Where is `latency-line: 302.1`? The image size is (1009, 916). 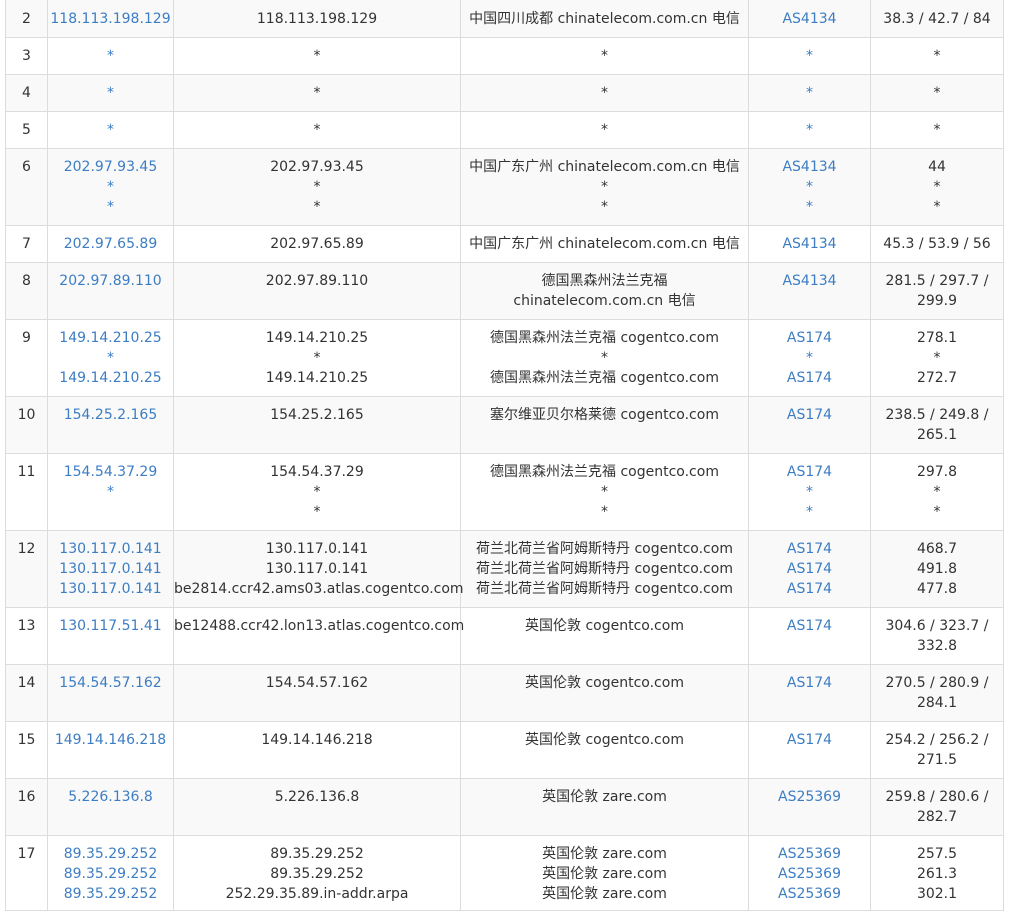 latency-line: 302.1 is located at coordinates (937, 894).